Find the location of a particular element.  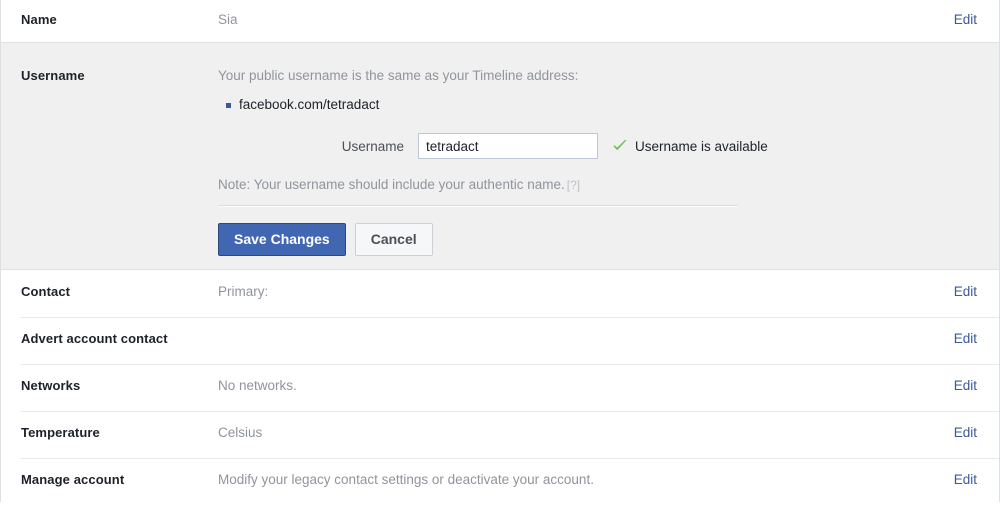

settings-row-temperature: Temperature Celsius Edit is located at coordinates (500, 434).